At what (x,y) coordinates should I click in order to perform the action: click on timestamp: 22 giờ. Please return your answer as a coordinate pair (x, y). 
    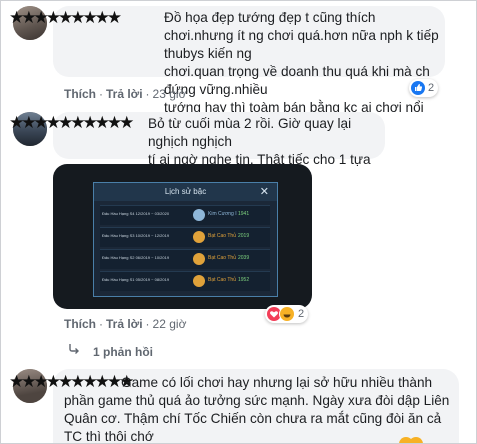
    Looking at the image, I should click on (170, 324).